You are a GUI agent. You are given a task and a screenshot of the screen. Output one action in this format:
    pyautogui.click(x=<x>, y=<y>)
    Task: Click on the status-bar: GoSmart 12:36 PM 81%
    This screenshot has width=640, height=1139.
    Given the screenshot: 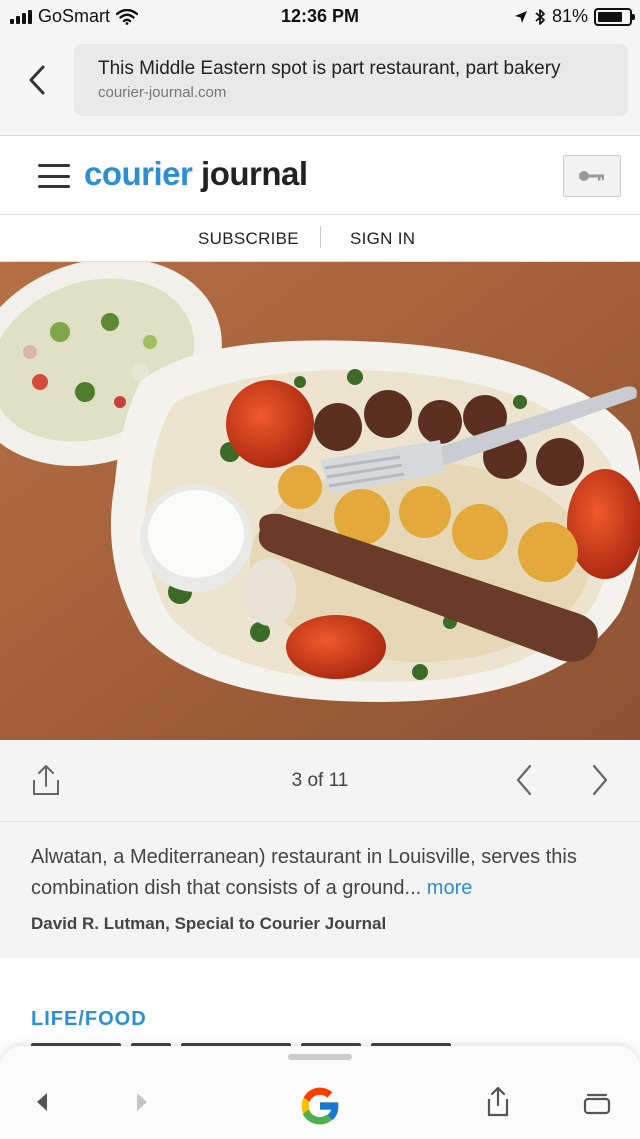 What is the action you would take?
    pyautogui.click(x=320, y=17)
    